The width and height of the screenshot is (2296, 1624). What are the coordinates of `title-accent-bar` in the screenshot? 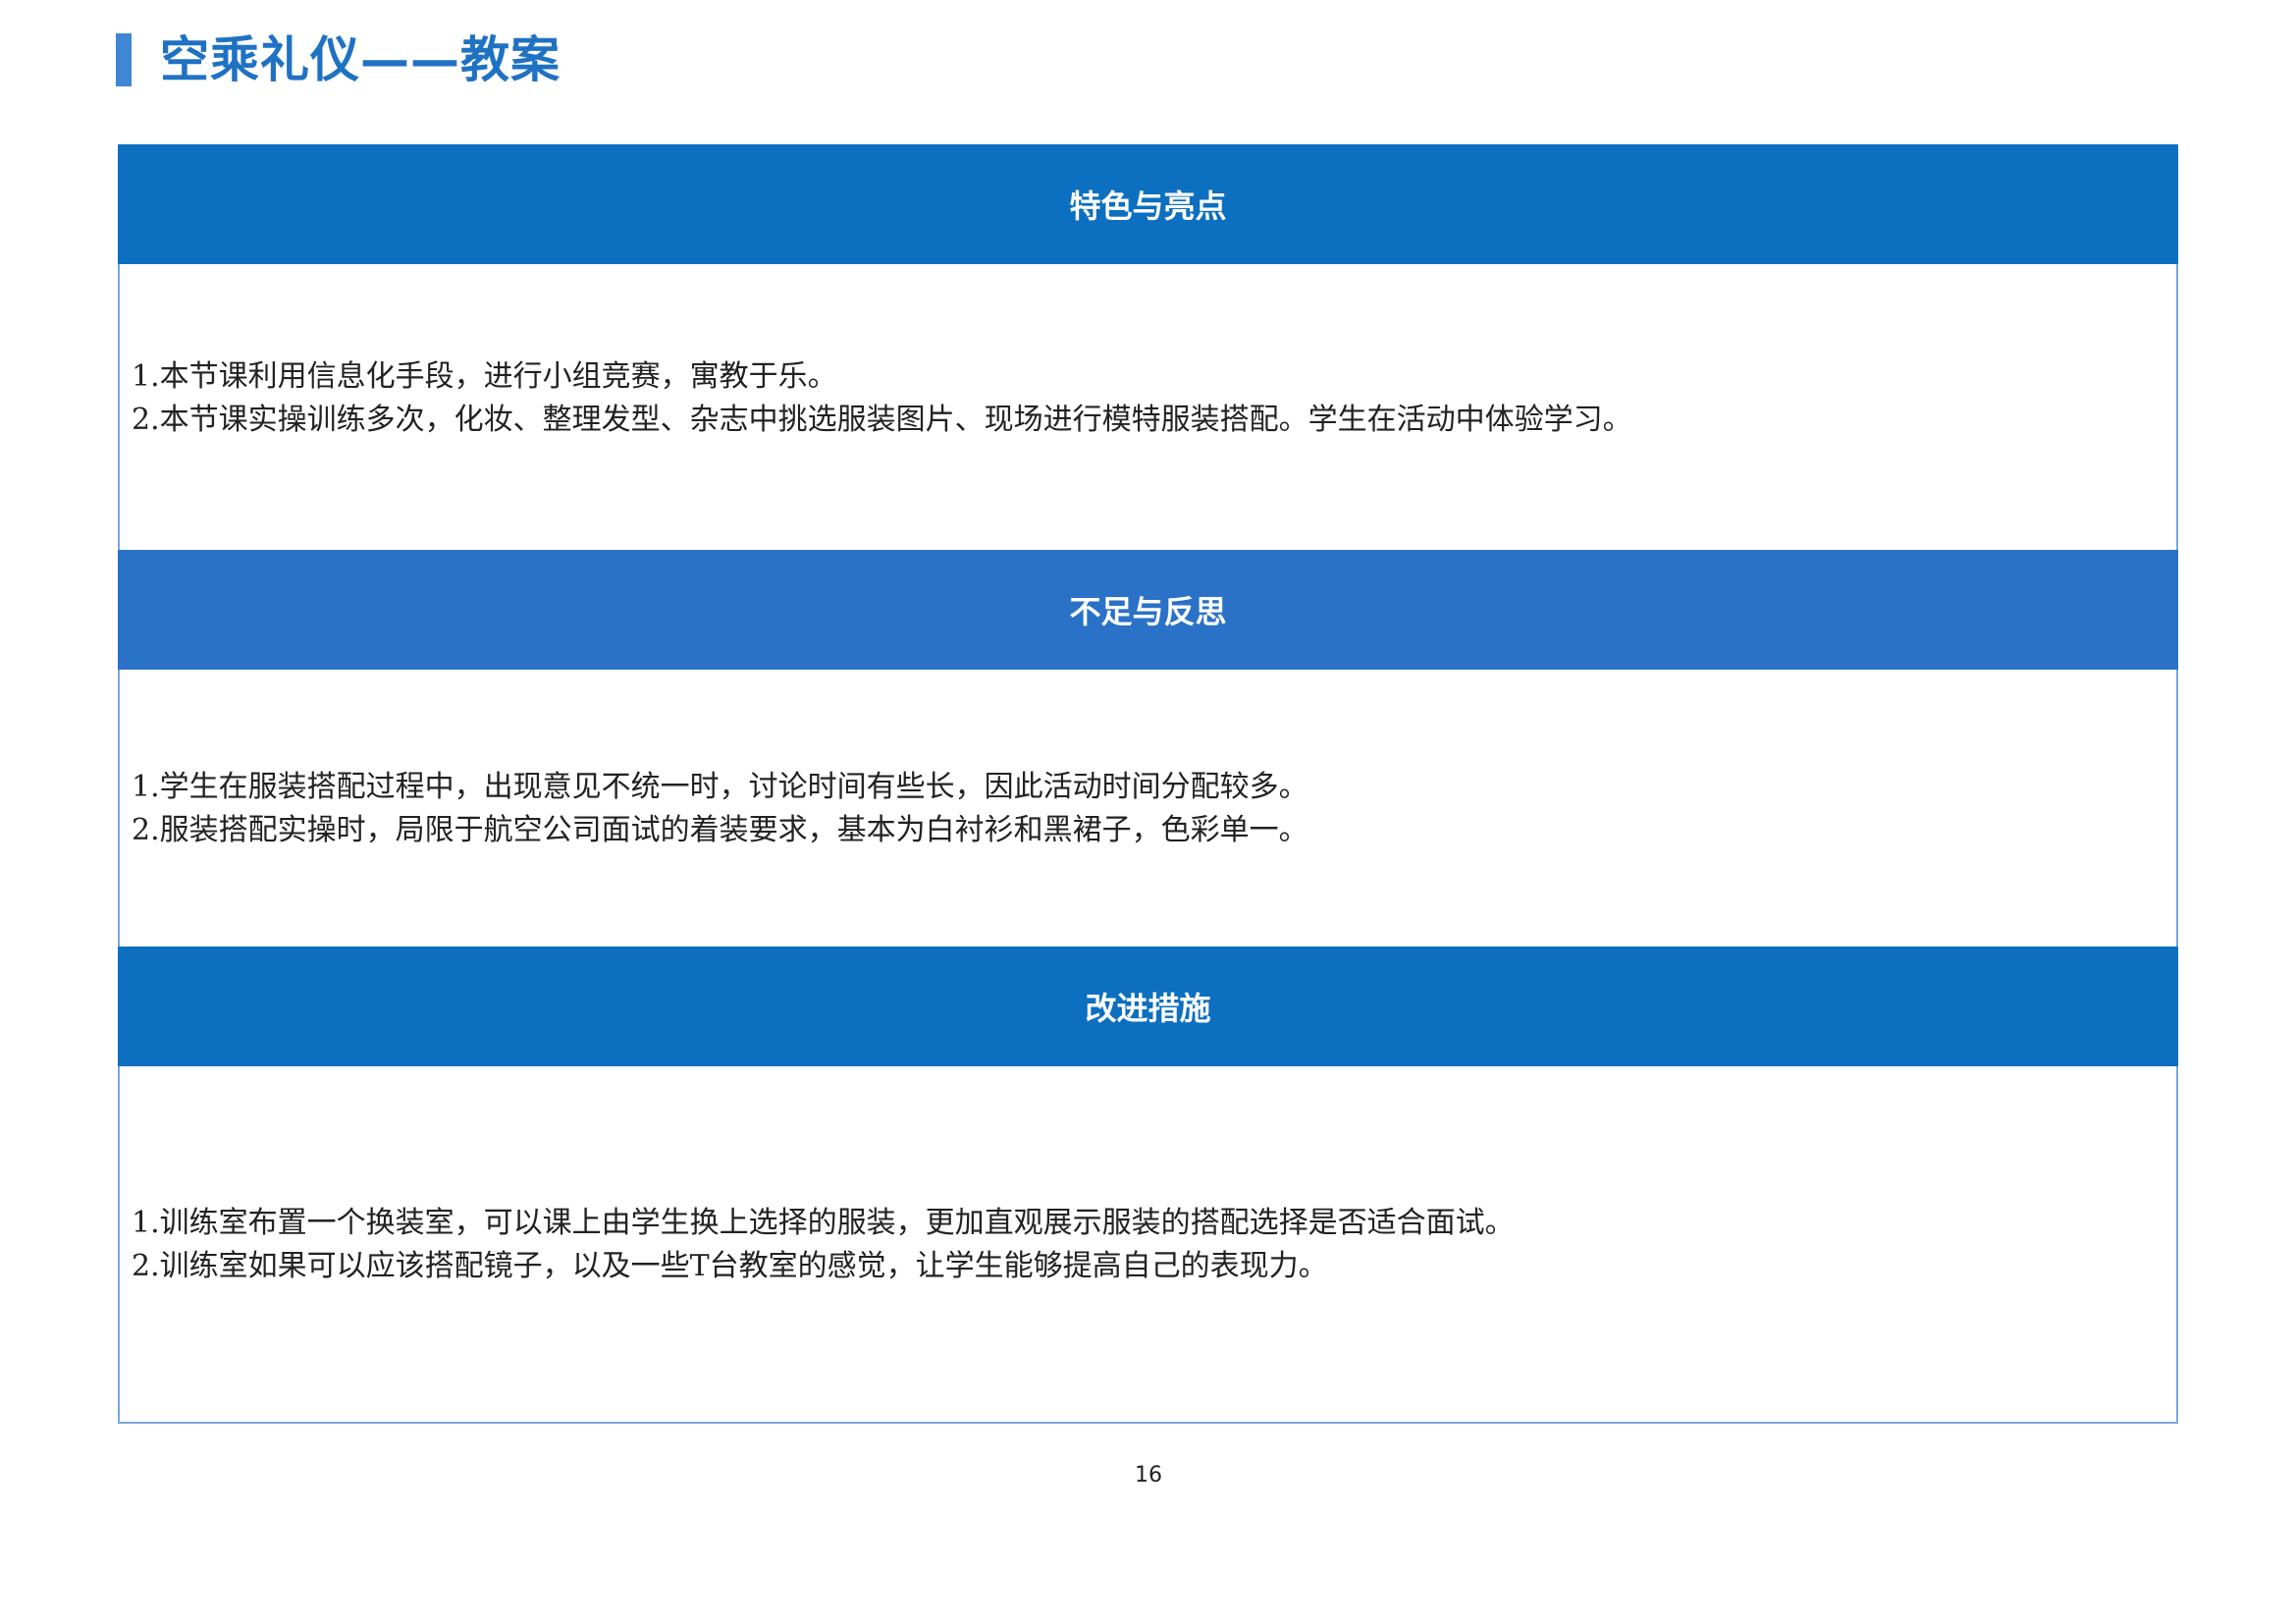 It's located at (124, 59).